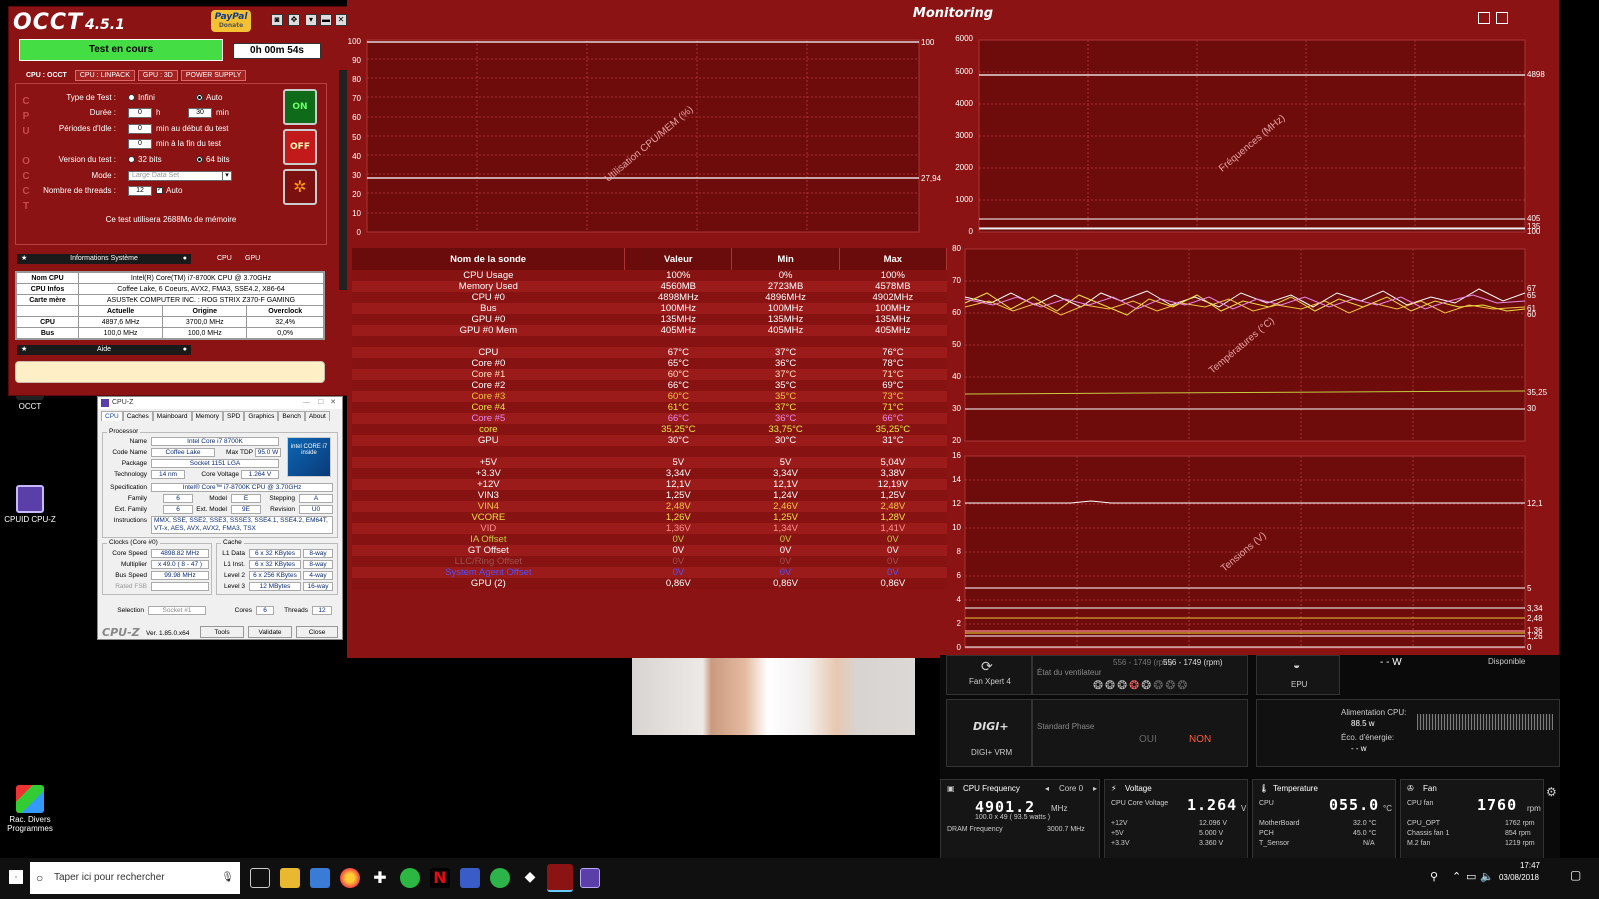 Image resolution: width=1599 pixels, height=899 pixels. What do you see at coordinates (1419, 843) in the screenshot?
I see `m2-label: M.2 fan` at bounding box center [1419, 843].